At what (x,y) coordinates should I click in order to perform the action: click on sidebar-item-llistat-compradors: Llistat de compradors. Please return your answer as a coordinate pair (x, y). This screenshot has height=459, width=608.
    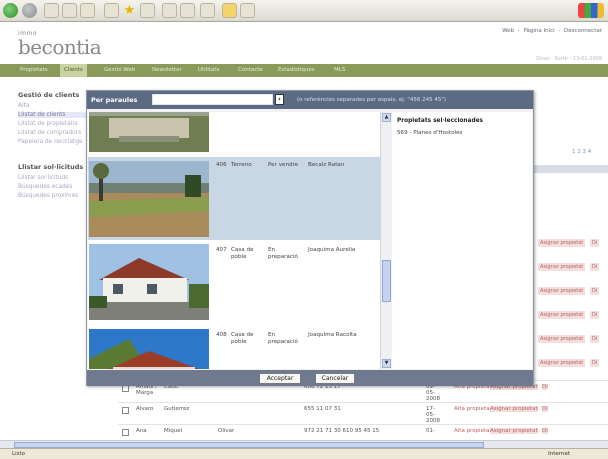
    Looking at the image, I should click on (49, 133).